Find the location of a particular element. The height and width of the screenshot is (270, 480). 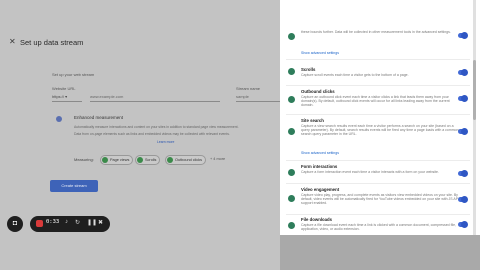

create-stream-button: Create stream is located at coordinates (74, 186).